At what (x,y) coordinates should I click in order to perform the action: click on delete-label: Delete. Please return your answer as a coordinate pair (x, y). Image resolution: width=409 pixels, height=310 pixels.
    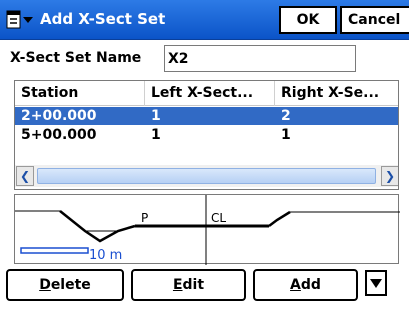
    Looking at the image, I should click on (65, 285).